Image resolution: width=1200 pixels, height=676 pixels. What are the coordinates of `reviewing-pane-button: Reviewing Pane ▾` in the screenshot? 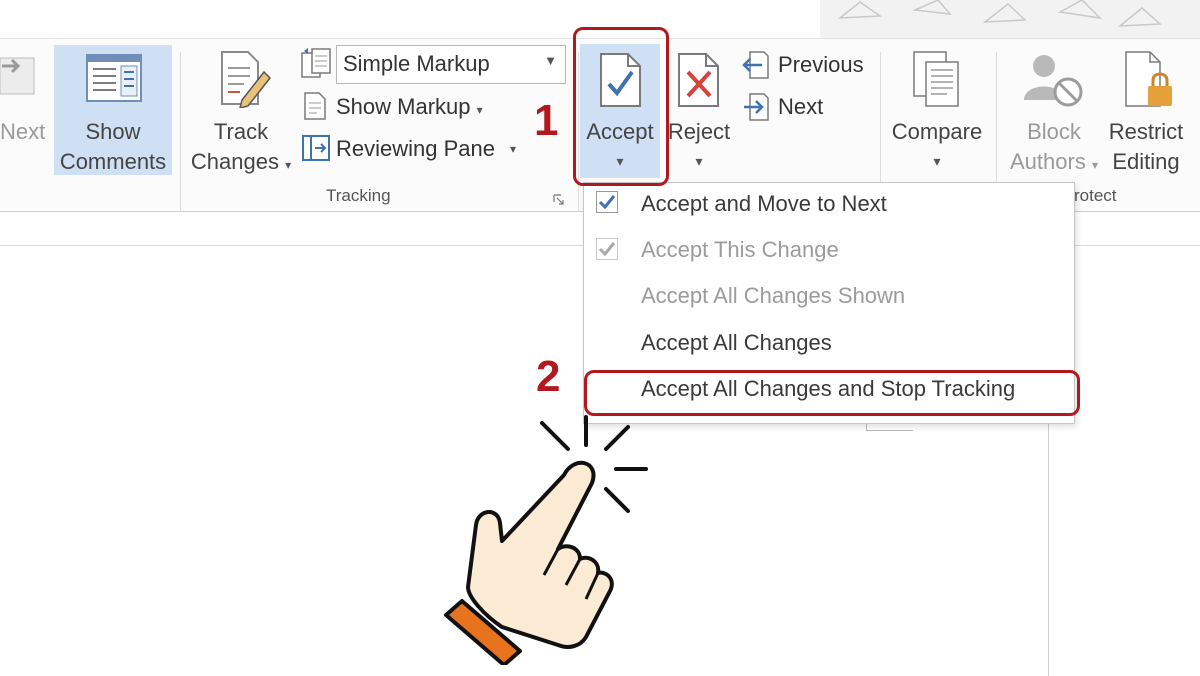 It's located at (431, 149).